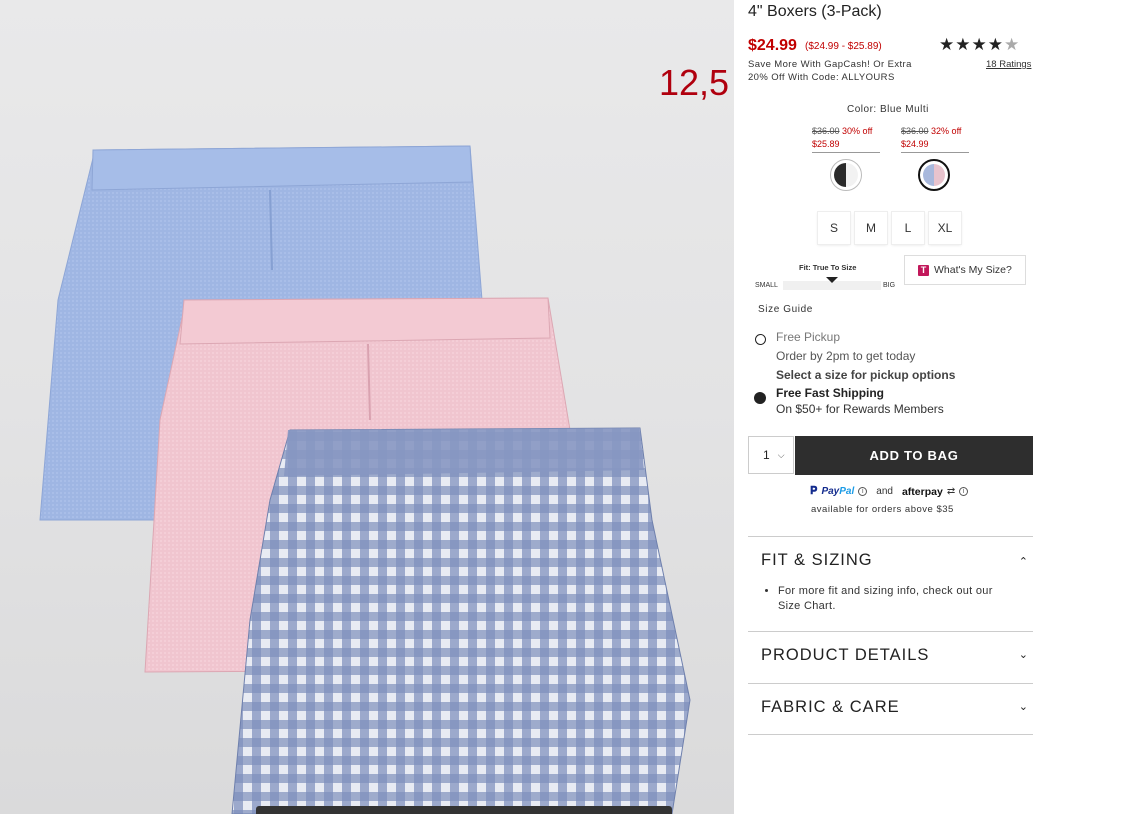  Describe the element at coordinates (826, 131) in the screenshot. I see `swatch-1-orig-price: $36.00` at that location.